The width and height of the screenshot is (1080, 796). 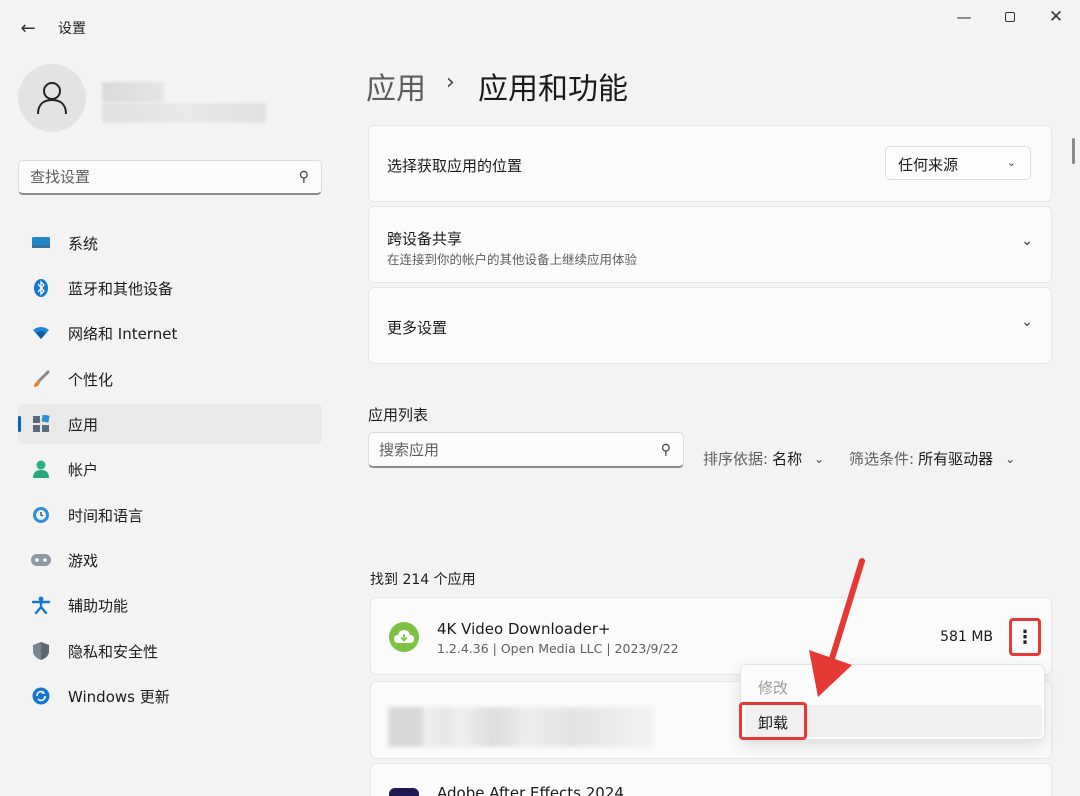 What do you see at coordinates (83, 424) in the screenshot?
I see `sidebar-item-label: 应用` at bounding box center [83, 424].